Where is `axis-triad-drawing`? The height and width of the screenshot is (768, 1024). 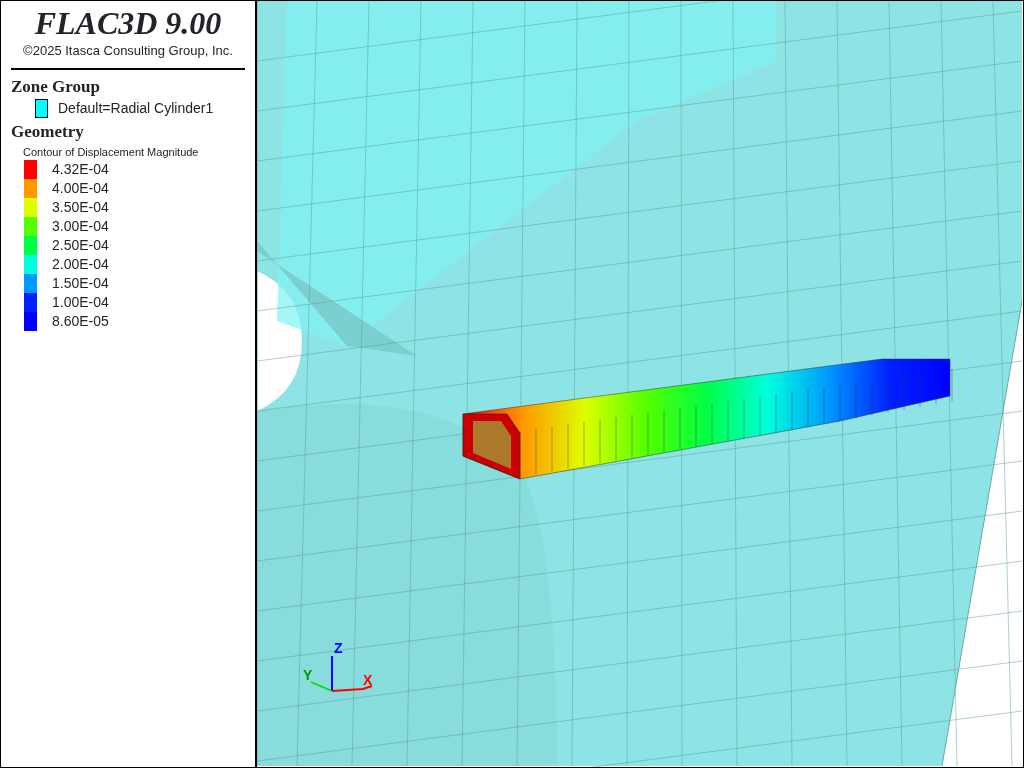
axis-triad-drawing is located at coordinates (341, 673).